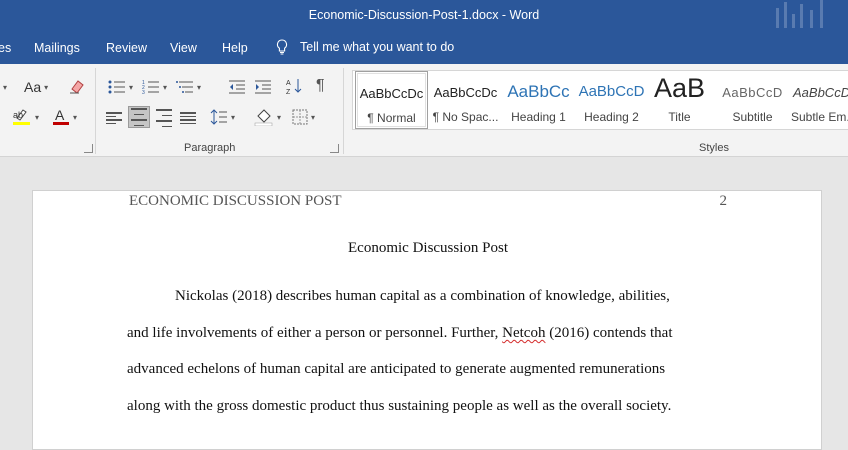 Image resolution: width=848 pixels, height=450 pixels. I want to click on numbering-button: 123 ▾, so click(154, 87).